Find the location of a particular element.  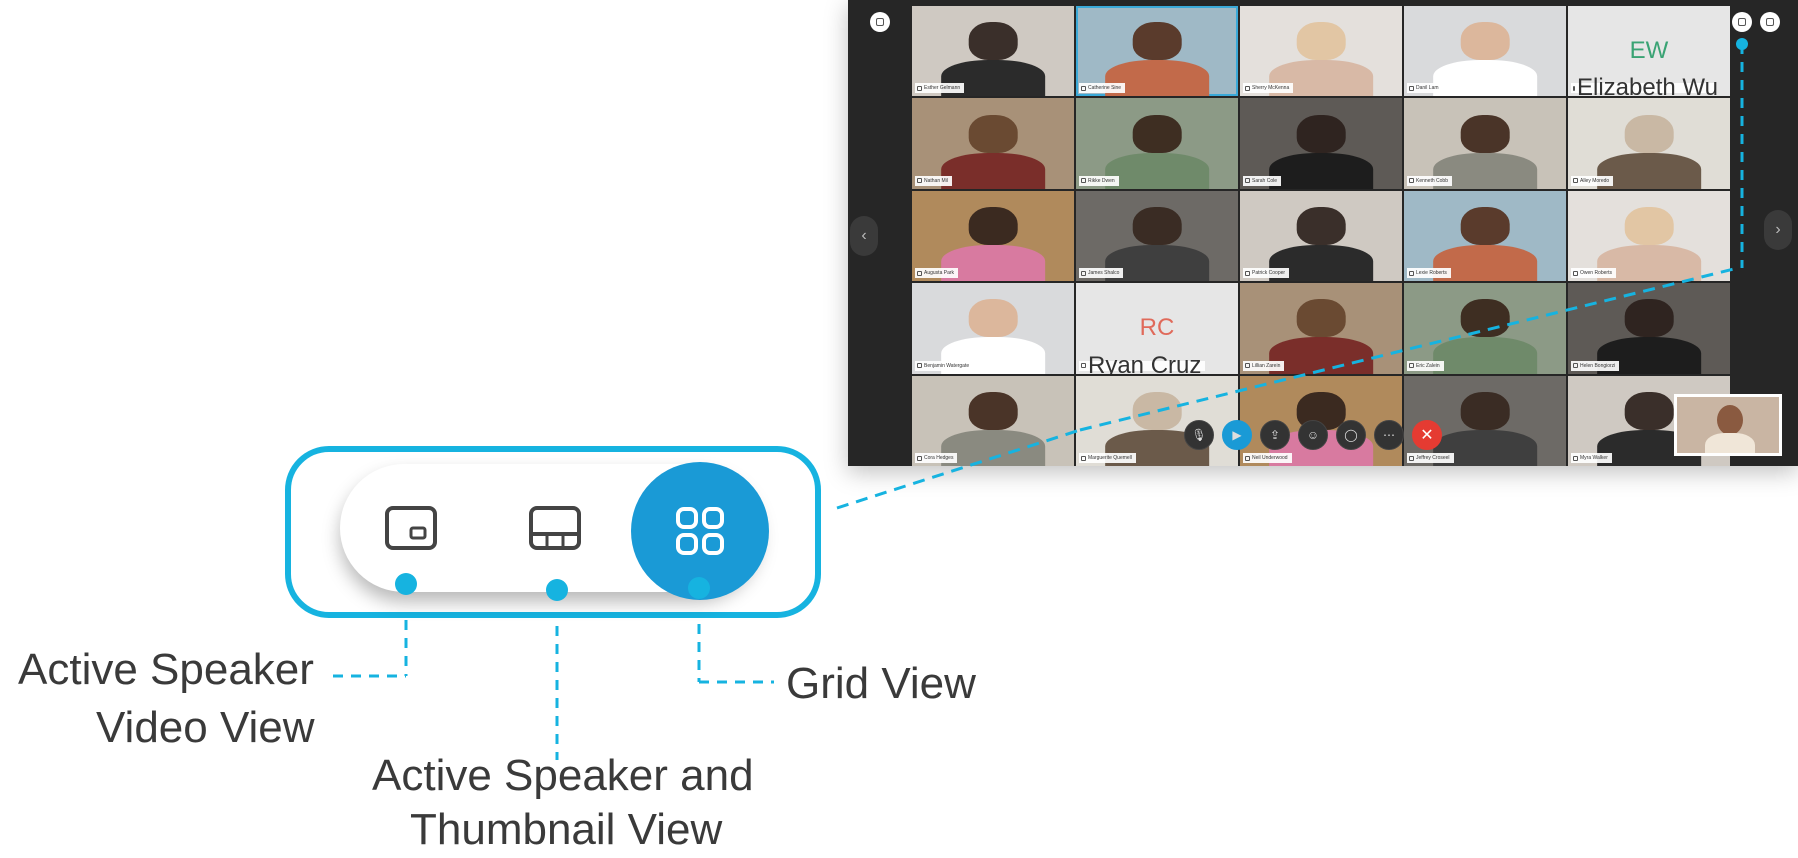

settings-icon is located at coordinates (880, 22).